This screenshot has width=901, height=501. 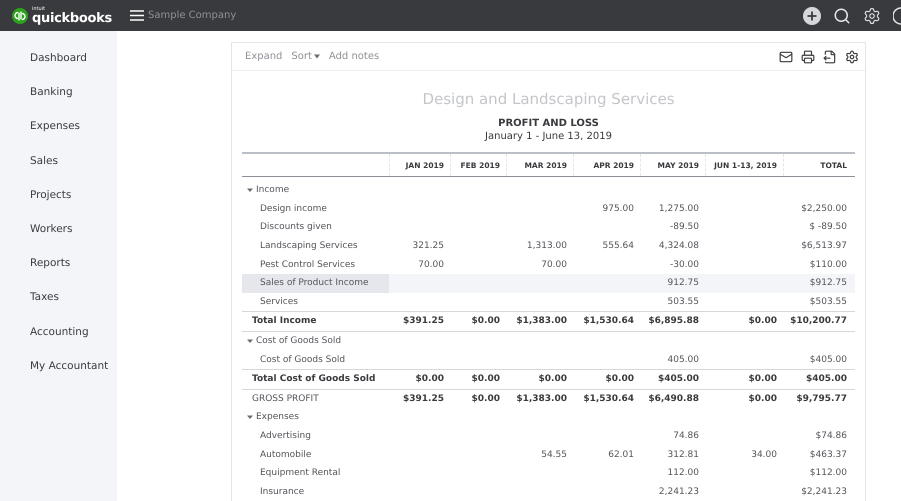 I want to click on company-name: Sample Company, so click(x=192, y=15).